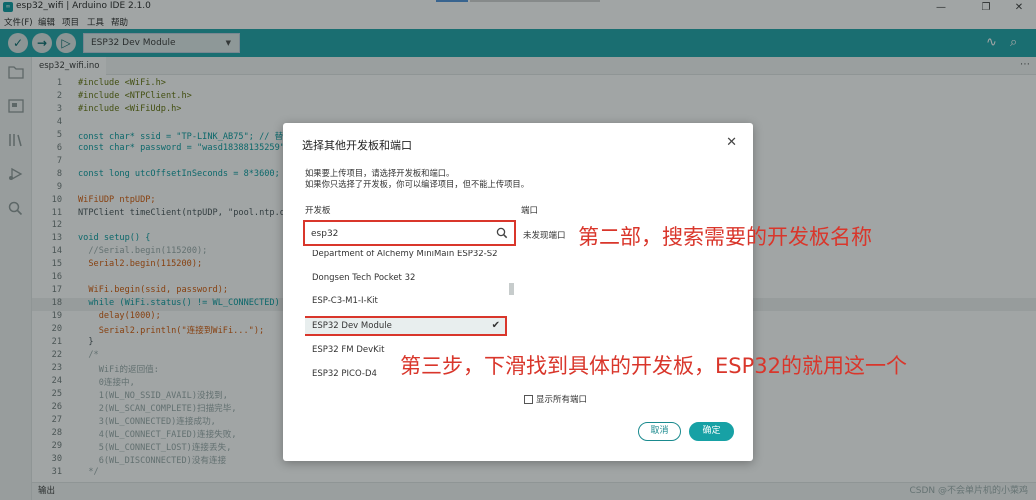 This screenshot has height=500, width=1036. What do you see at coordinates (407, 278) in the screenshot?
I see `board-item-dongsen: Dongsen Tech Pocket 32` at bounding box center [407, 278].